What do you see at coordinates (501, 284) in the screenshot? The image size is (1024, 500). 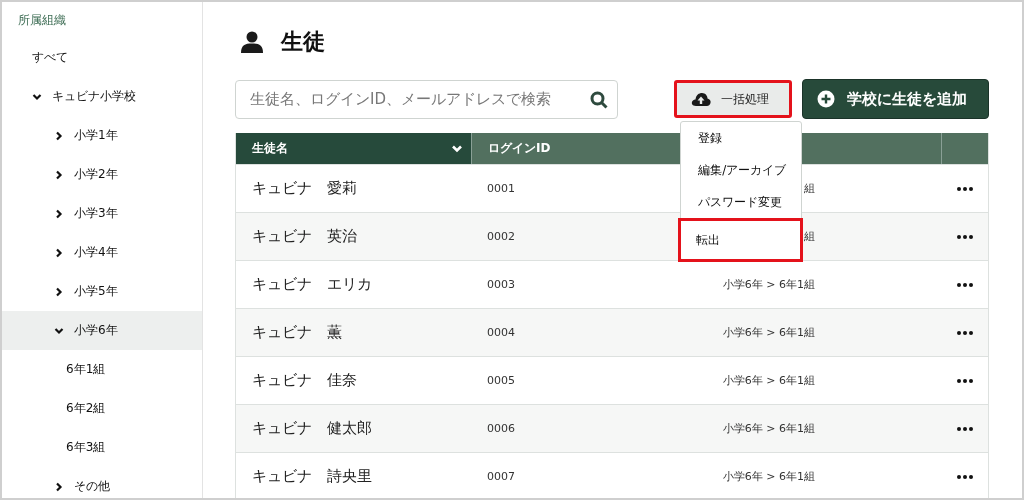 I see `login-id: 0003` at bounding box center [501, 284].